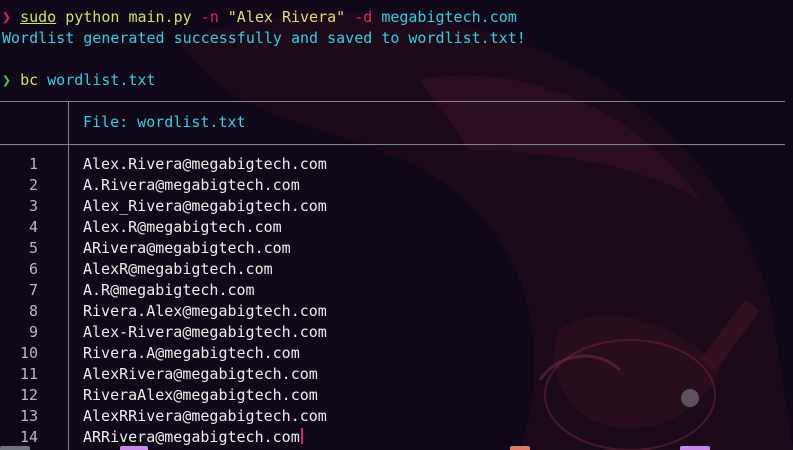 This screenshot has height=450, width=793. Describe the element at coordinates (28, 353) in the screenshot. I see `line-number: 10` at that location.